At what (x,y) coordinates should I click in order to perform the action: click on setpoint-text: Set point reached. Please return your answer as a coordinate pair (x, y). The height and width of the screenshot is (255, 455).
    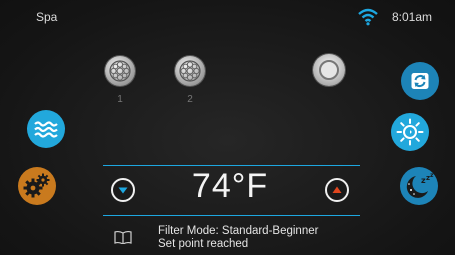
    Looking at the image, I should click on (203, 244).